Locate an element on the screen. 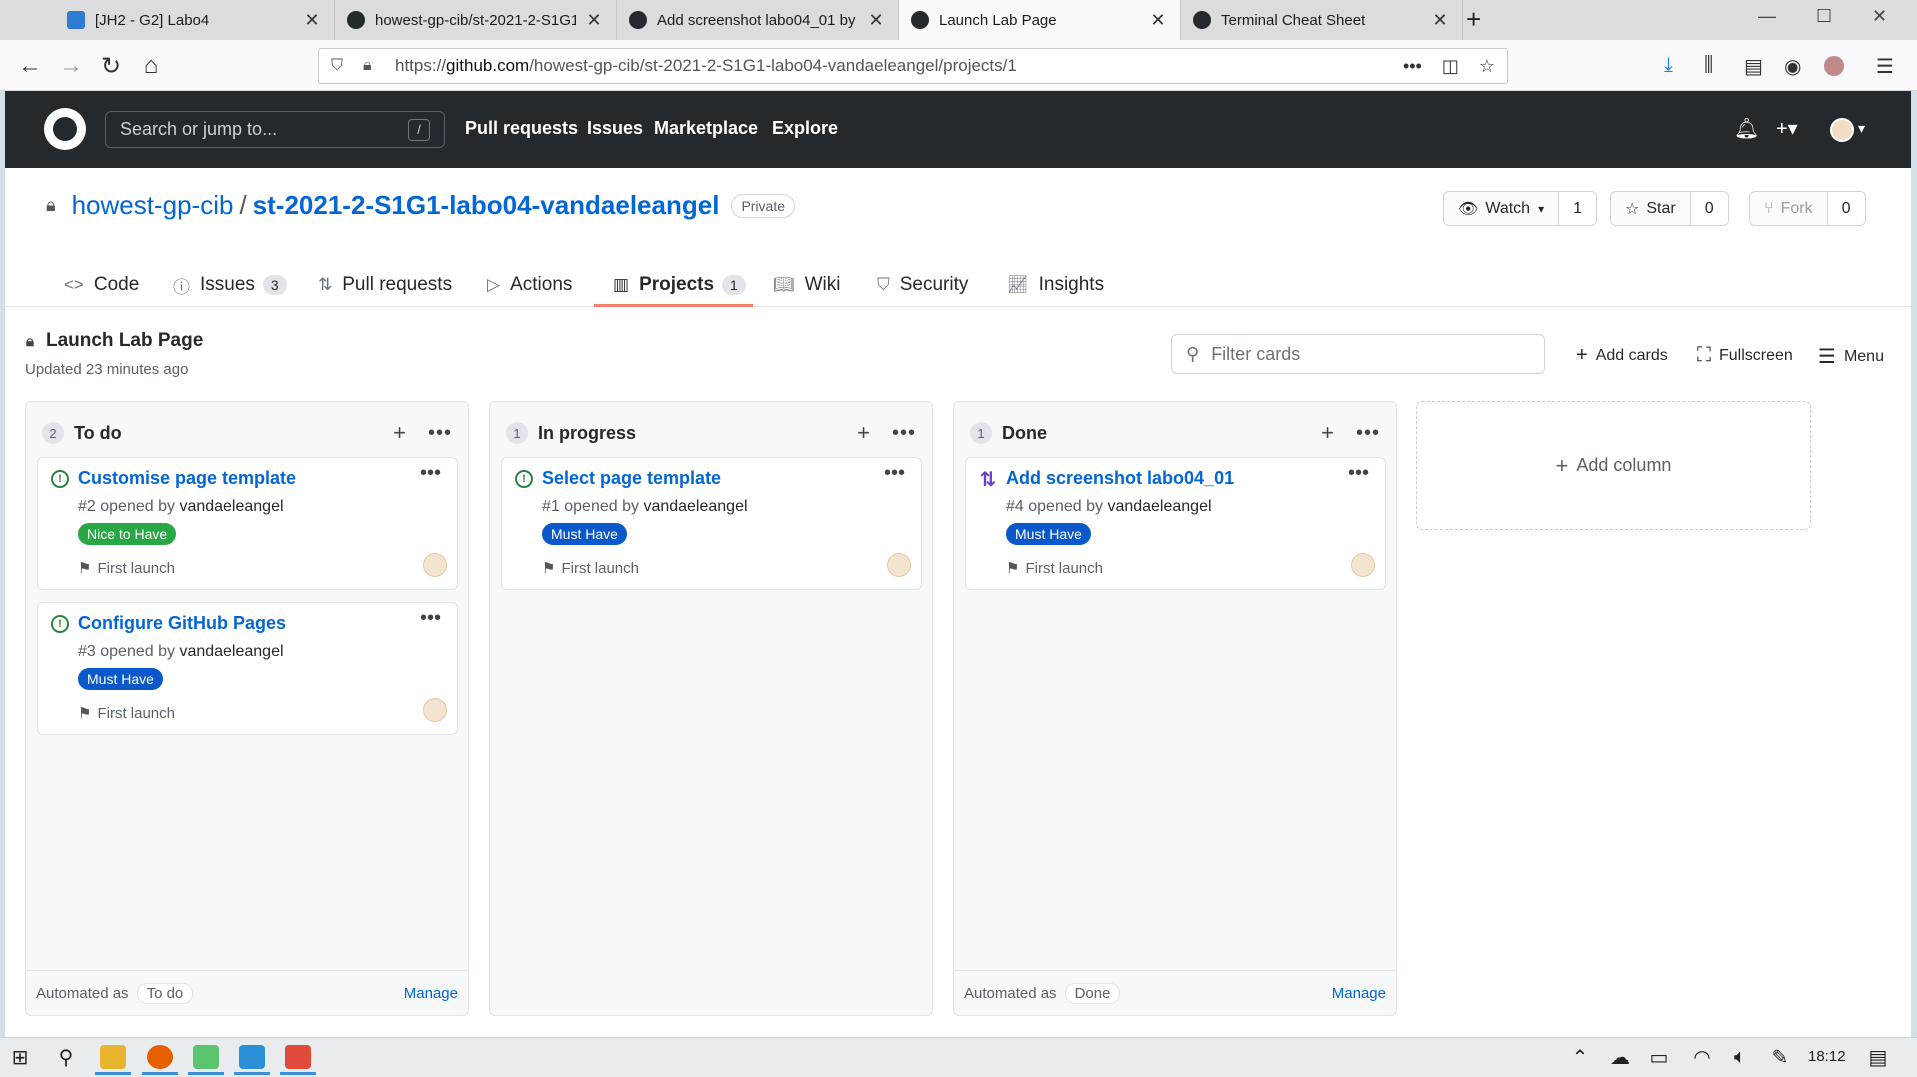  browser-tab: Add screenshot labo04_01 by v ✕ is located at coordinates (758, 20).